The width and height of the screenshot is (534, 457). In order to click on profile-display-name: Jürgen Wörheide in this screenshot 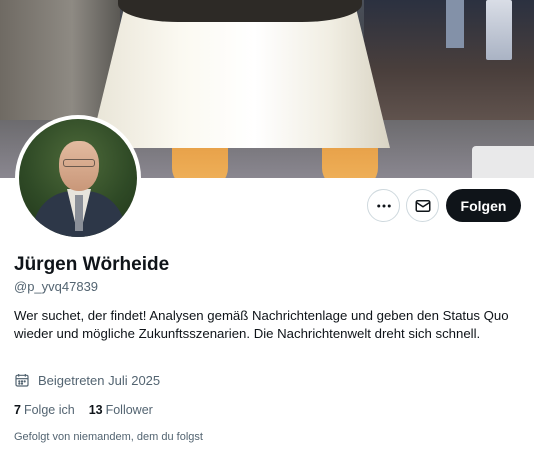, I will do `click(92, 264)`.